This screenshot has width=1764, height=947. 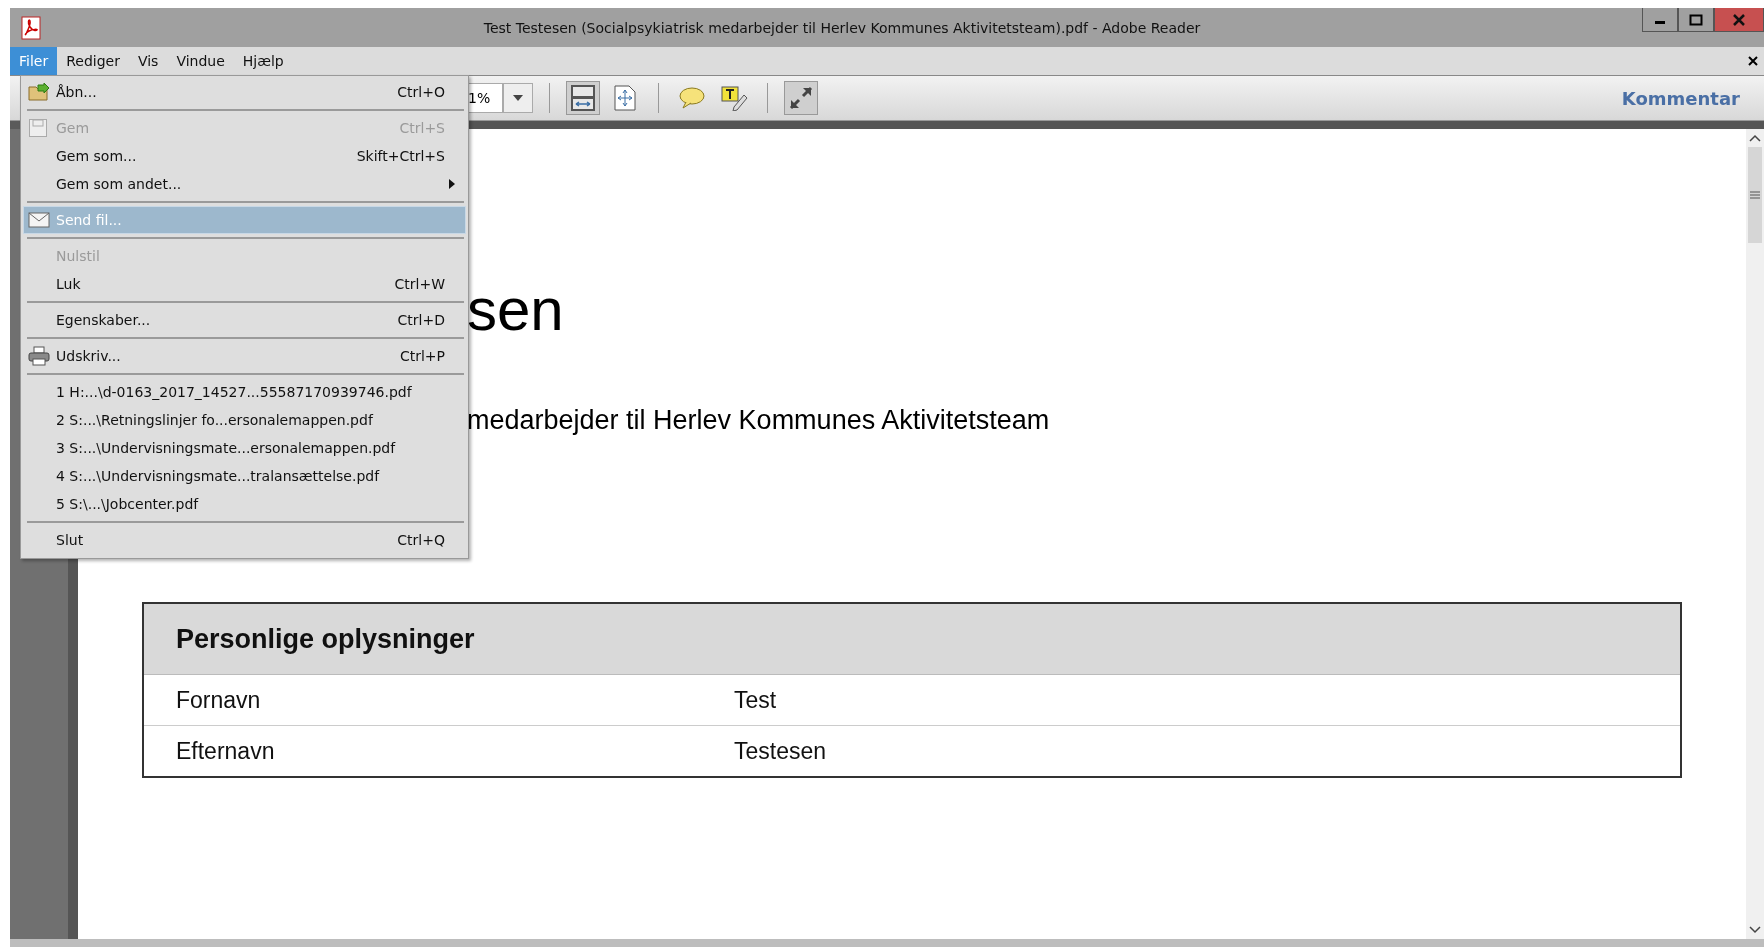 I want to click on document-heading: sen, so click(x=516, y=310).